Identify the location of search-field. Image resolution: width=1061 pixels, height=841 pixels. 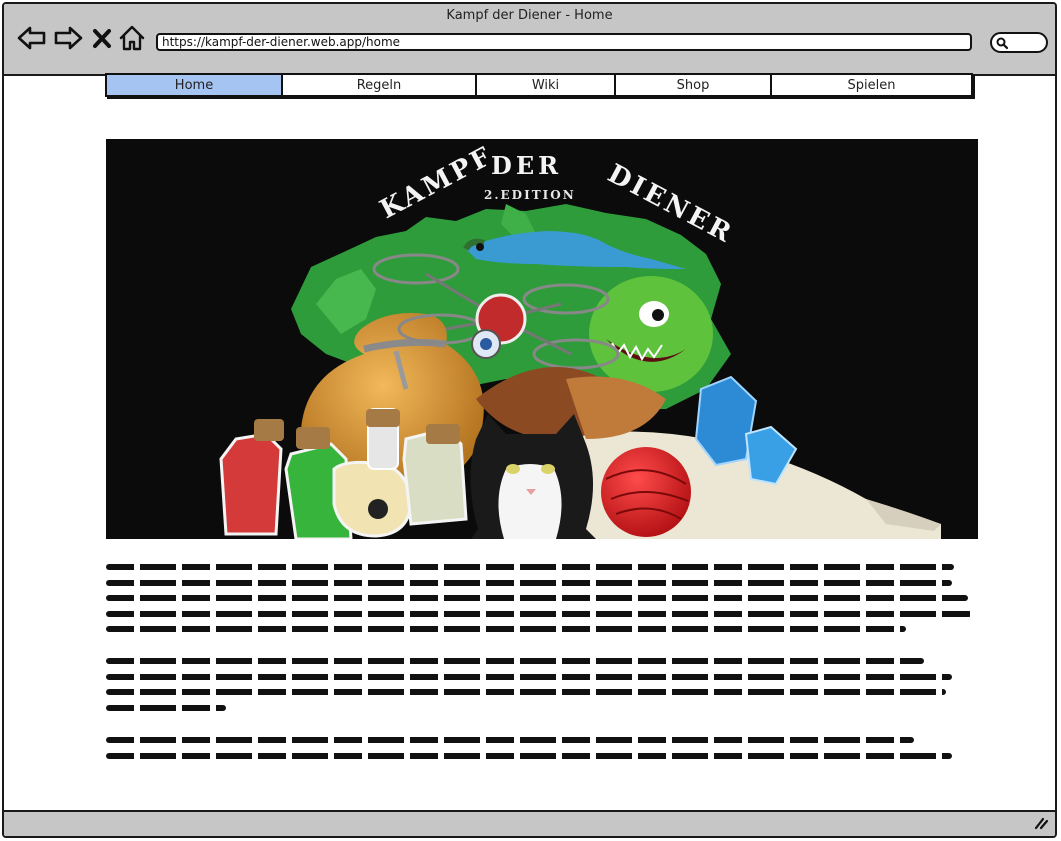
(1019, 42).